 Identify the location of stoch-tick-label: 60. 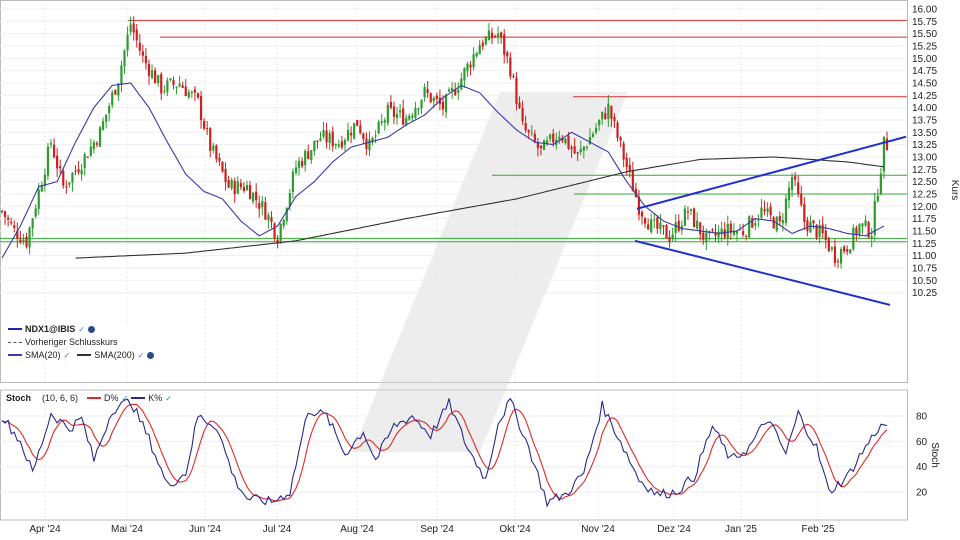
(922, 442).